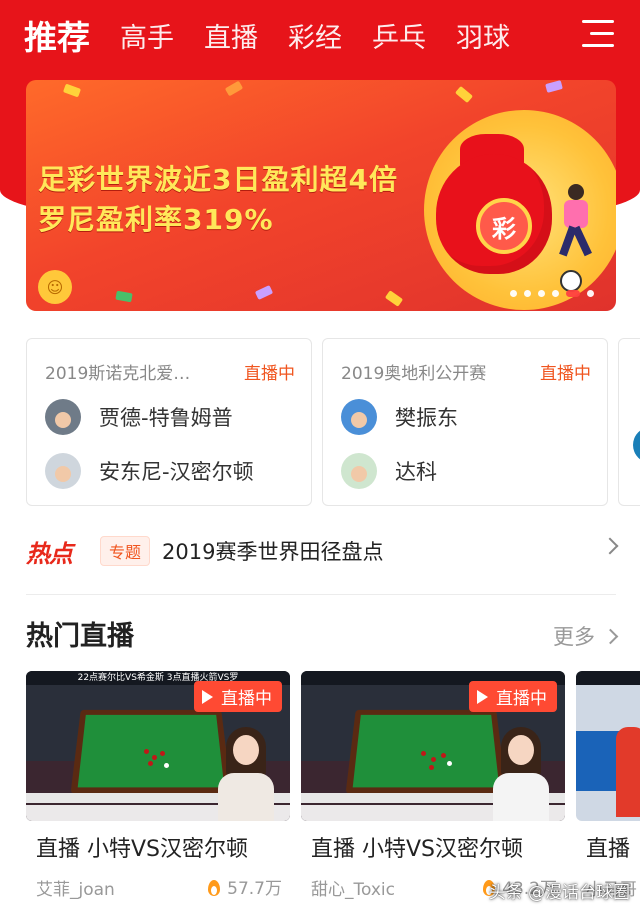 The height and width of the screenshot is (915, 640). I want to click on hot-topic-row: 热点 专题 2019赛季世界田径盘点, so click(322, 551).